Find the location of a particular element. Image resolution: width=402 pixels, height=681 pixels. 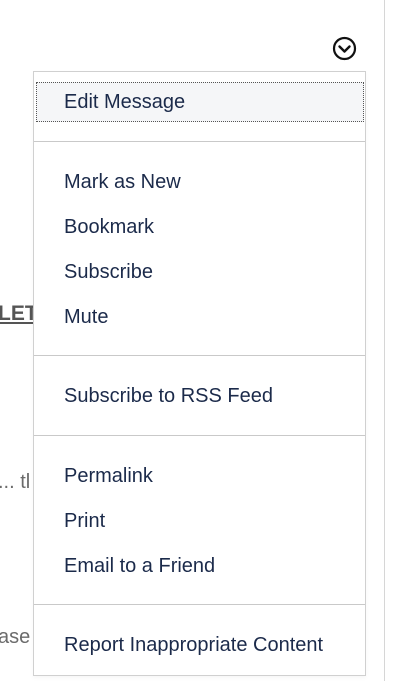

menu-item-permalink: Permalink is located at coordinates (199, 476).